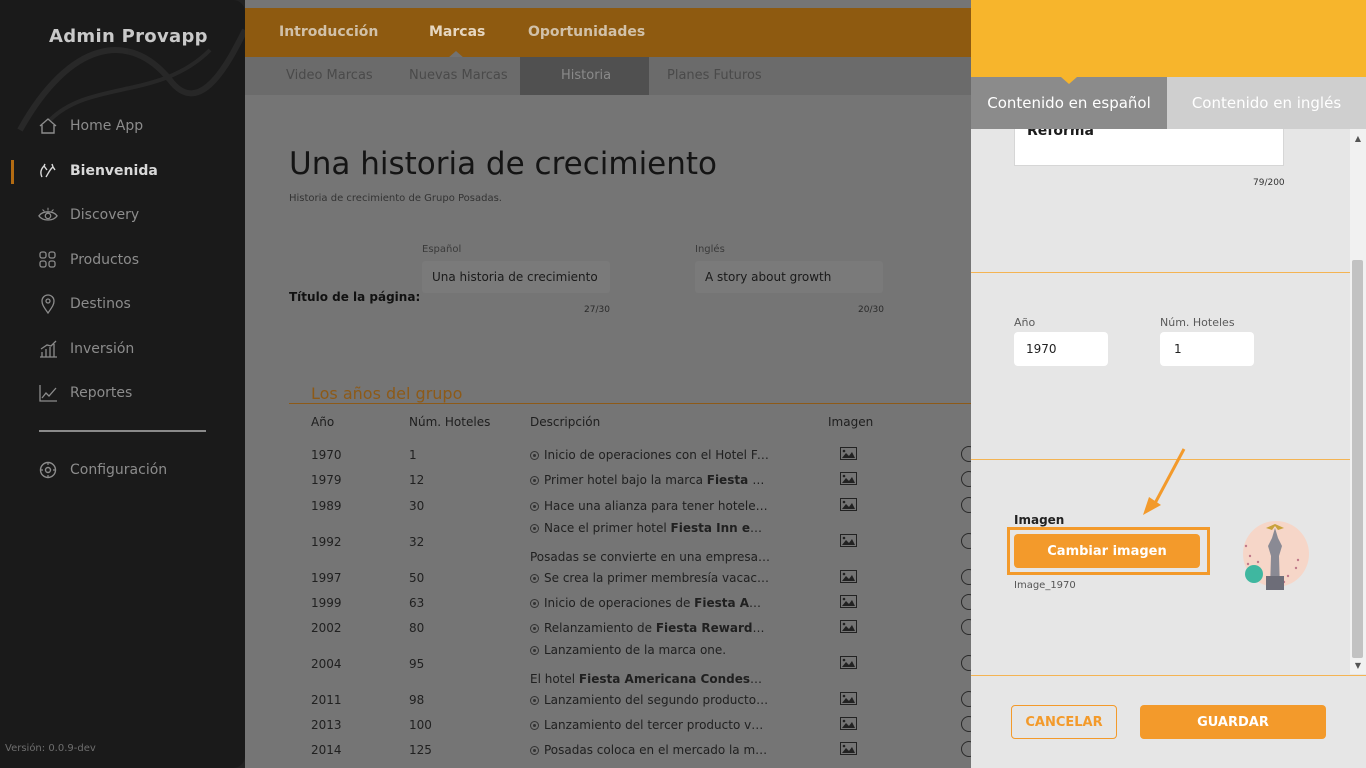 This screenshot has width=1366, height=768. Describe the element at coordinates (128, 36) in the screenshot. I see `app-brand: Admin Provapp` at that location.